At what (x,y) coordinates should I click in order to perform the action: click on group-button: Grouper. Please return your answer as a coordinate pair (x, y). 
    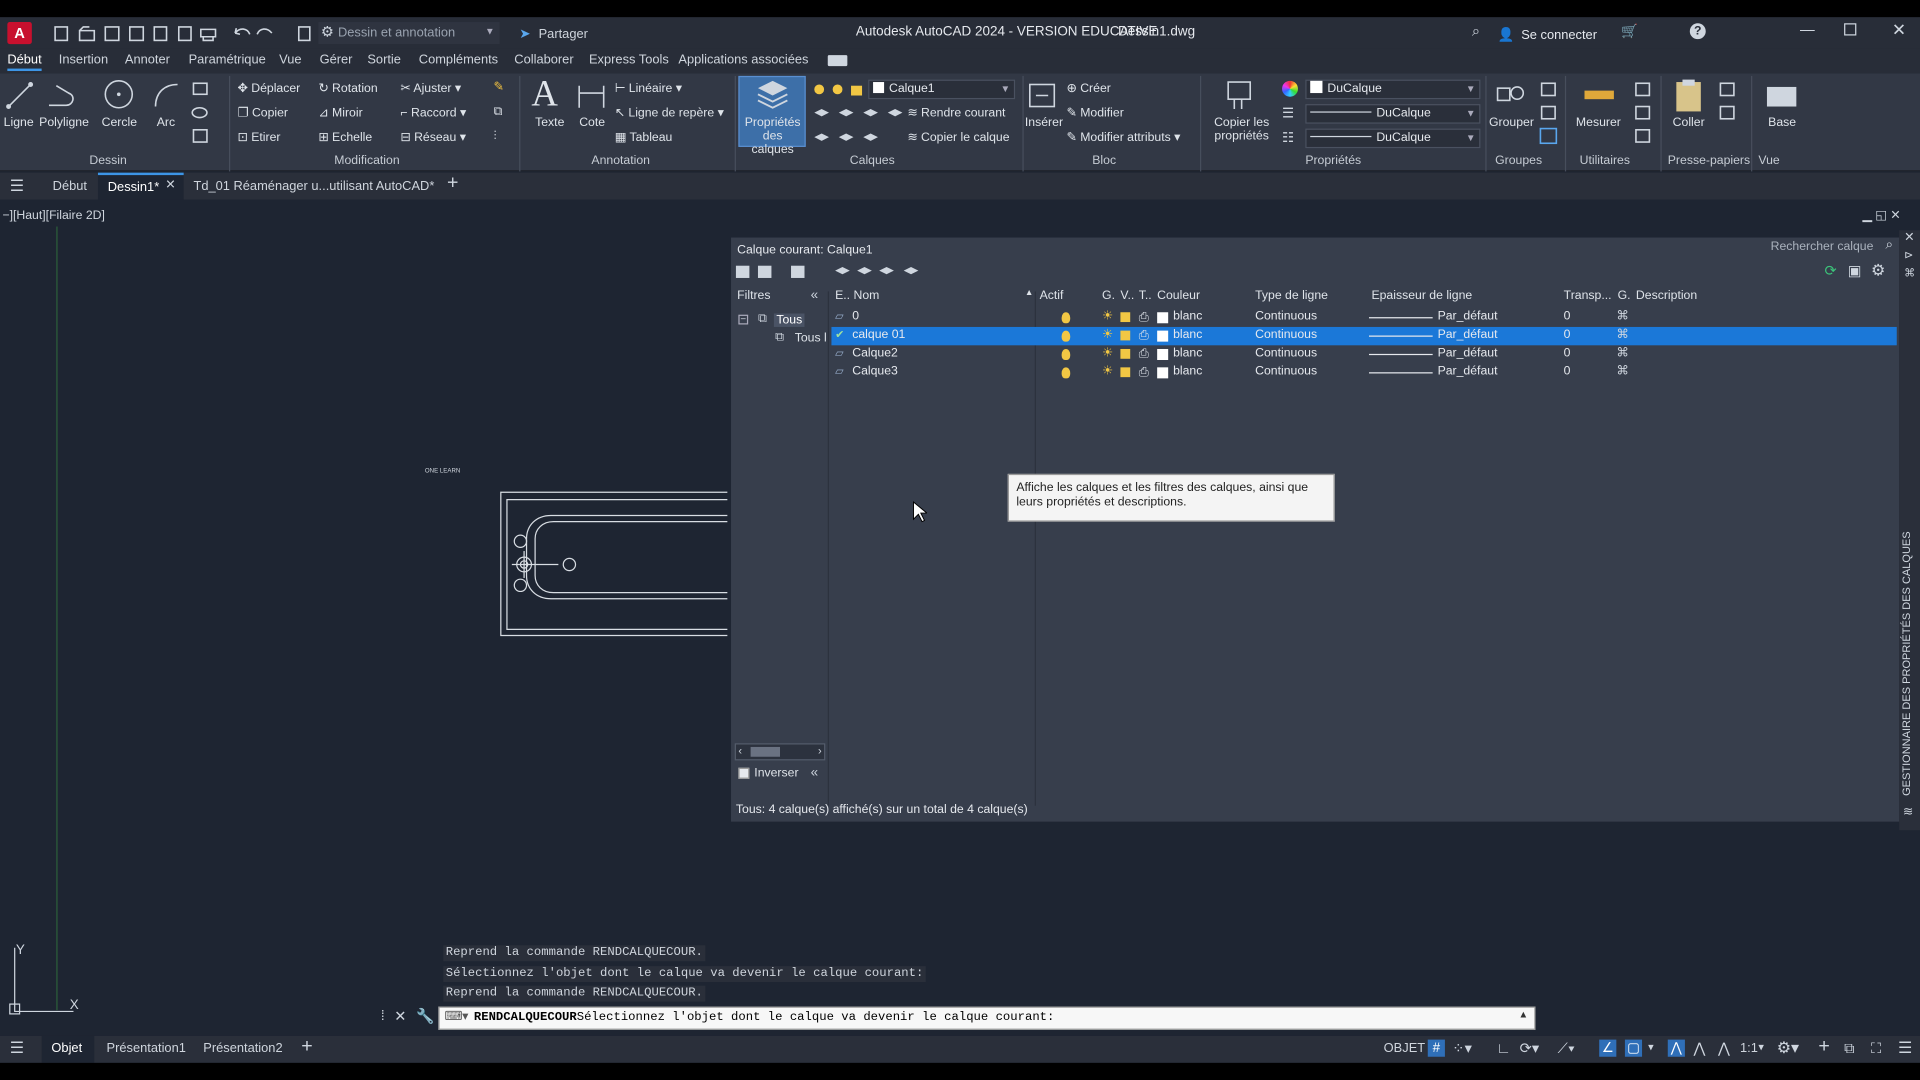
    Looking at the image, I should click on (1511, 122).